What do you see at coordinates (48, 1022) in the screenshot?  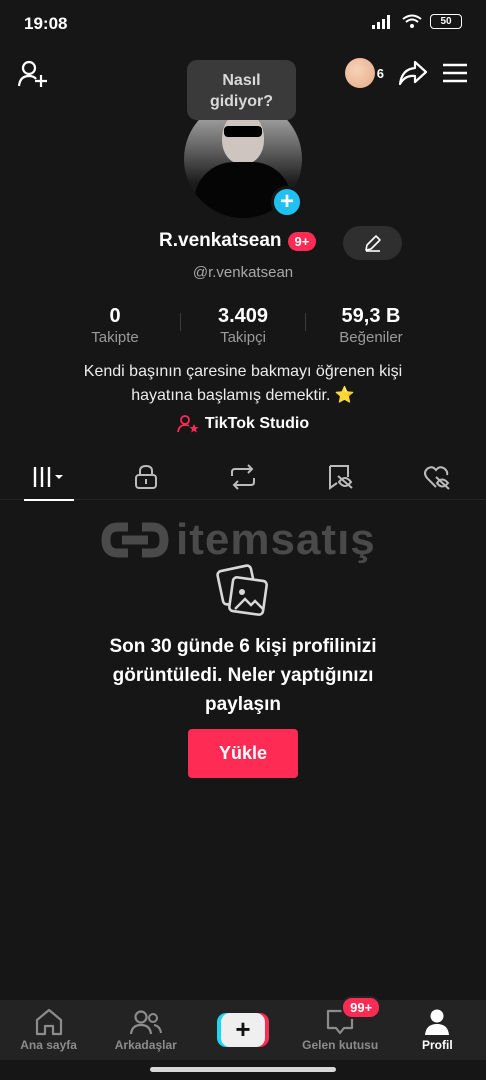 I see `home-icon` at bounding box center [48, 1022].